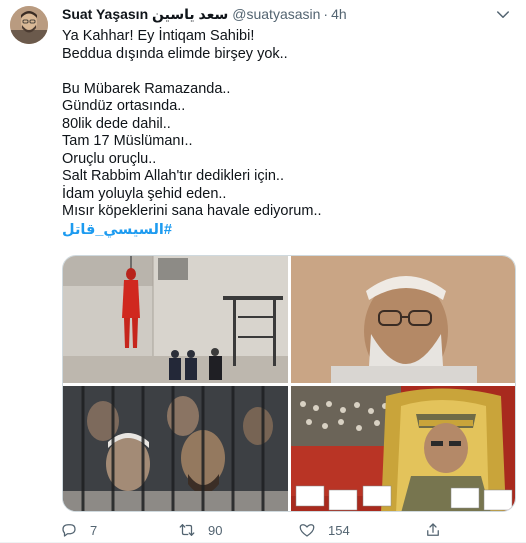  Describe the element at coordinates (94, 530) in the screenshot. I see `reply-count: 7` at that location.